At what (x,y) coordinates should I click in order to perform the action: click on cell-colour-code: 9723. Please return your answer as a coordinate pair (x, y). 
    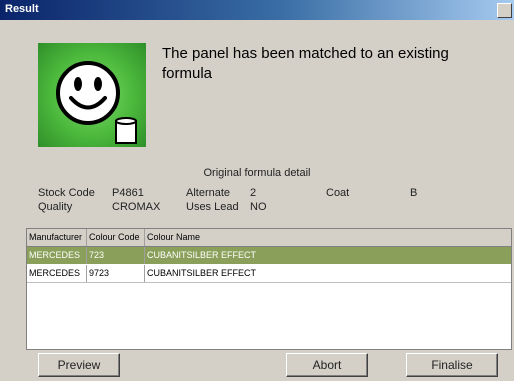
    Looking at the image, I should click on (116, 273).